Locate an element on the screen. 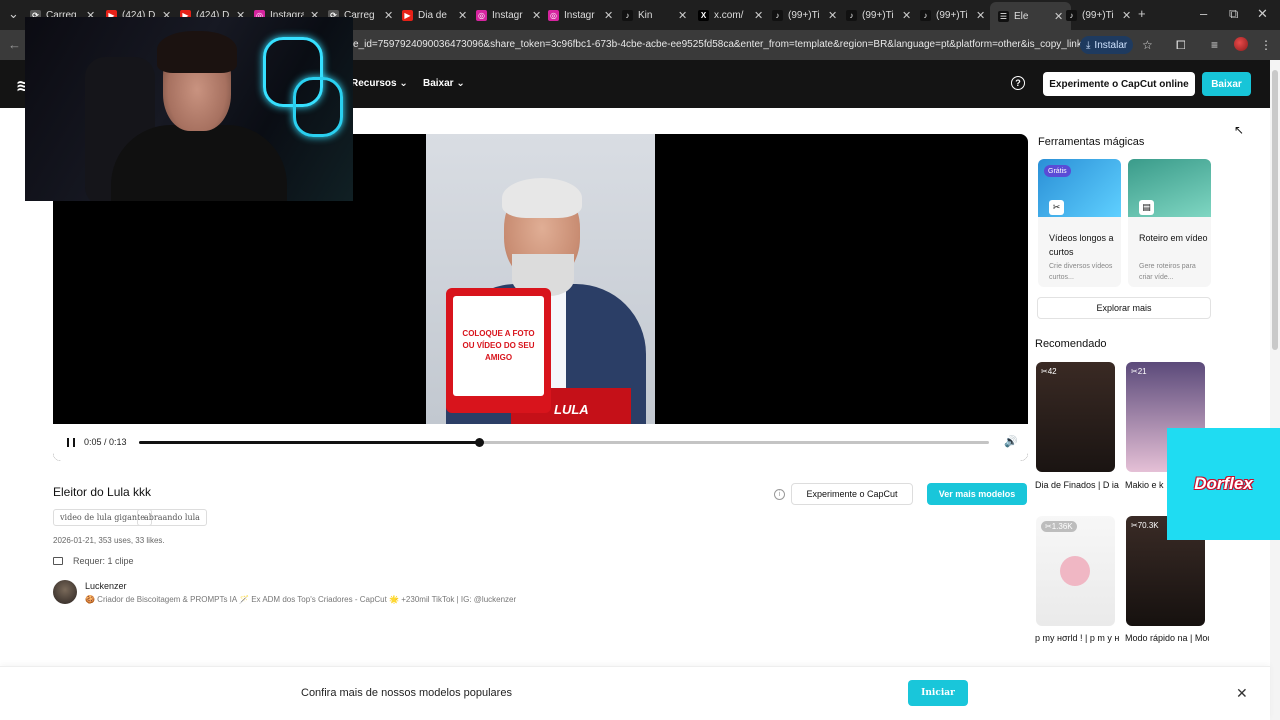 Image resolution: width=1280 pixels, height=720 pixels. profile-avatar is located at coordinates (1241, 44).